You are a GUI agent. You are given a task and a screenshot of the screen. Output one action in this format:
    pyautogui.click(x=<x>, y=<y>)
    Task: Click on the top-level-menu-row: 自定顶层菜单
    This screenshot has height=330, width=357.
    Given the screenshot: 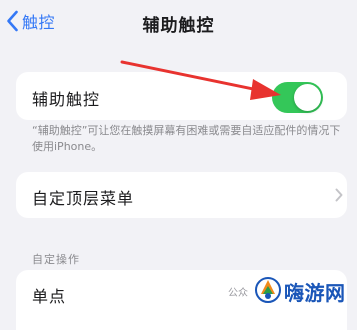 What is the action you would take?
    pyautogui.click(x=181, y=195)
    